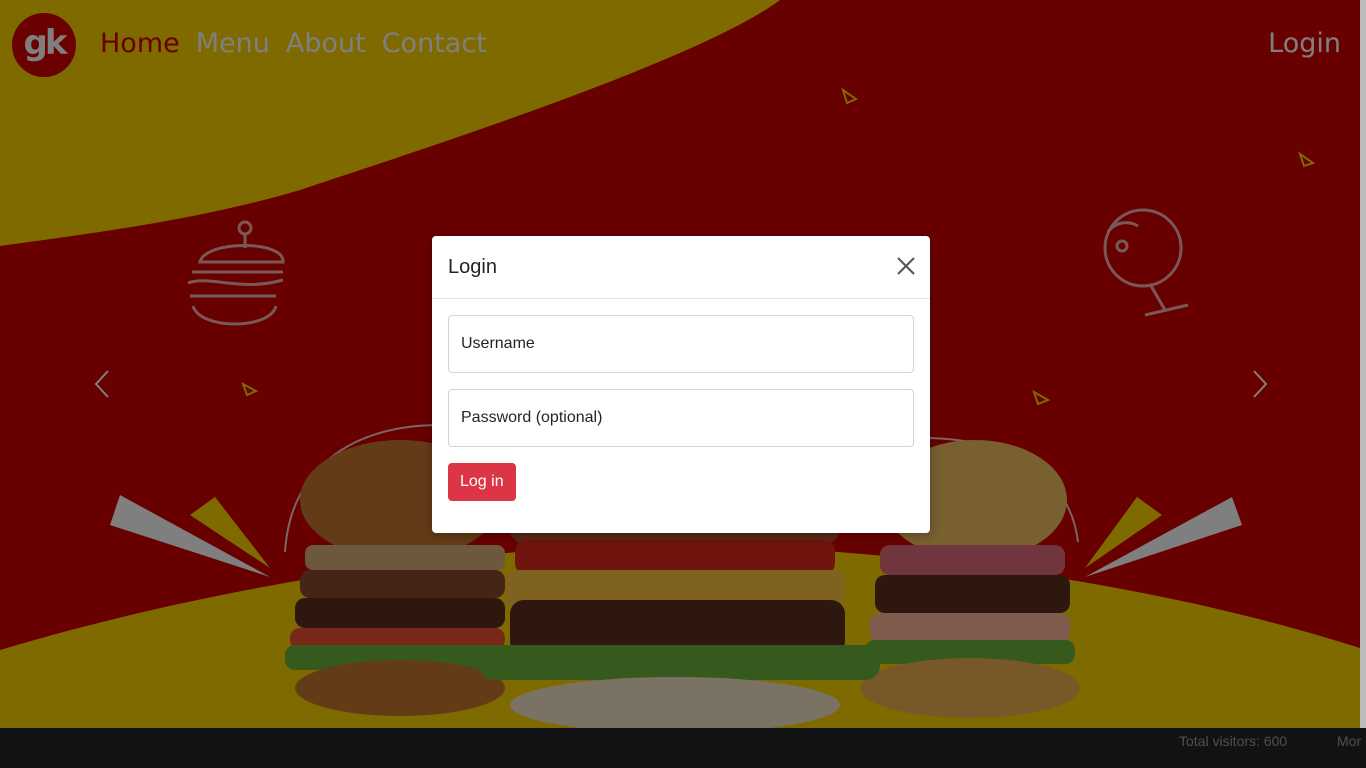 The image size is (1366, 768). What do you see at coordinates (681, 267) in the screenshot?
I see `modal-header: Login` at bounding box center [681, 267].